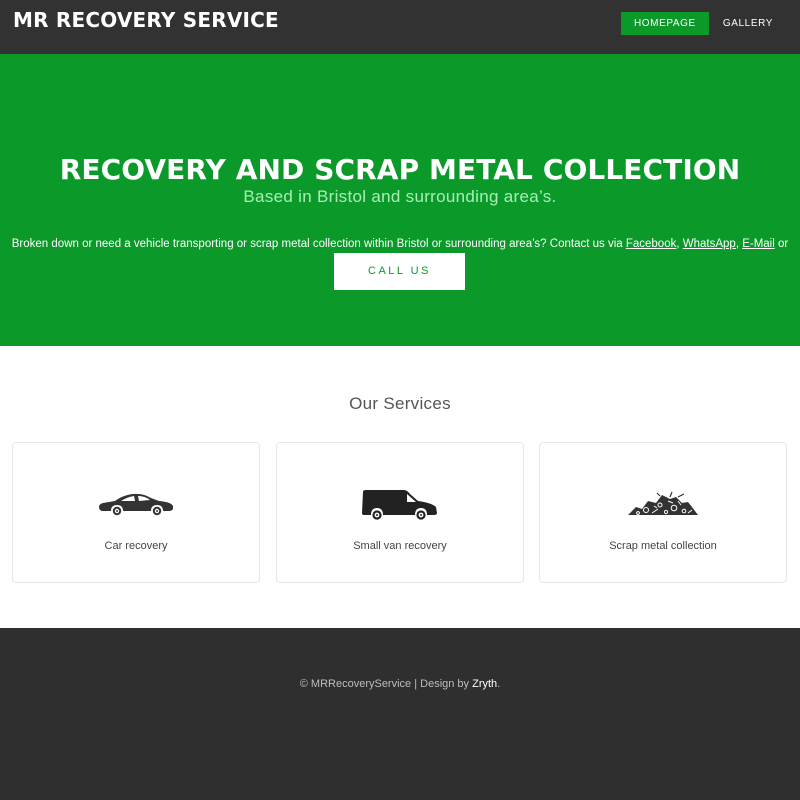  Describe the element at coordinates (651, 244) in the screenshot. I see `facebook-link: Facebook` at that location.